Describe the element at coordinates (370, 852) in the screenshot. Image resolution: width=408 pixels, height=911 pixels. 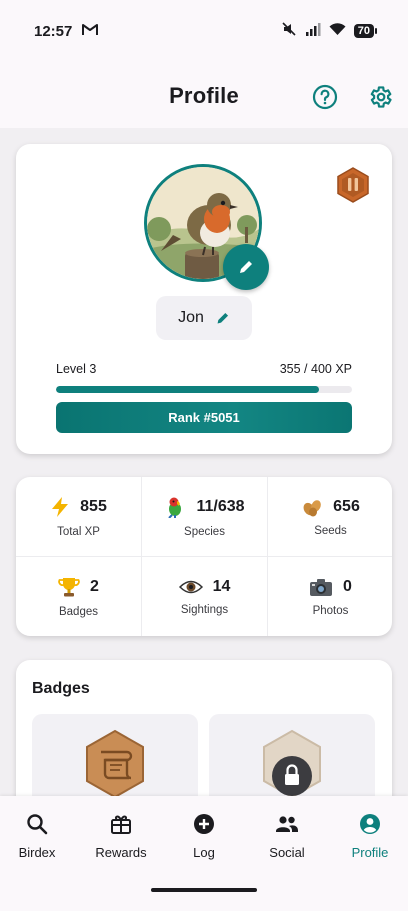
I see `nav-label: Profile` at that location.